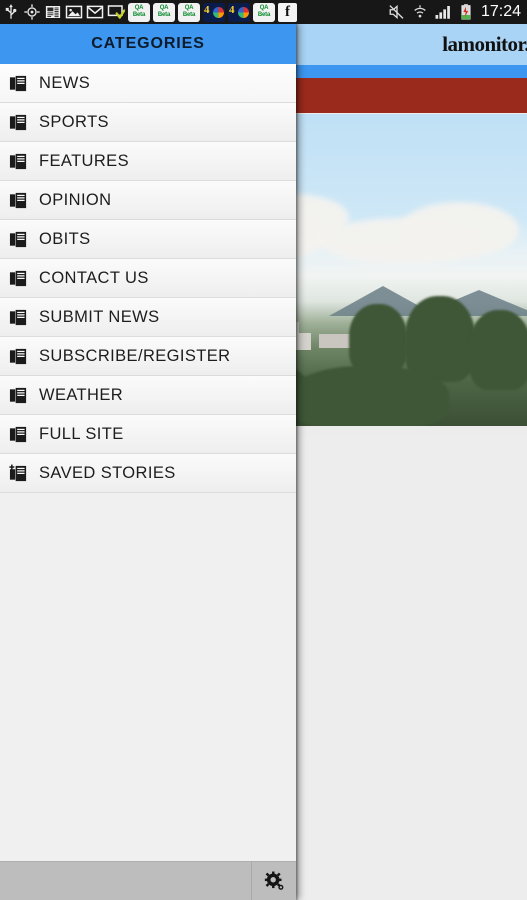 The image size is (527, 900). Describe the element at coordinates (148, 200) in the screenshot. I see `sidebar-item-opinion: OPINION` at that location.